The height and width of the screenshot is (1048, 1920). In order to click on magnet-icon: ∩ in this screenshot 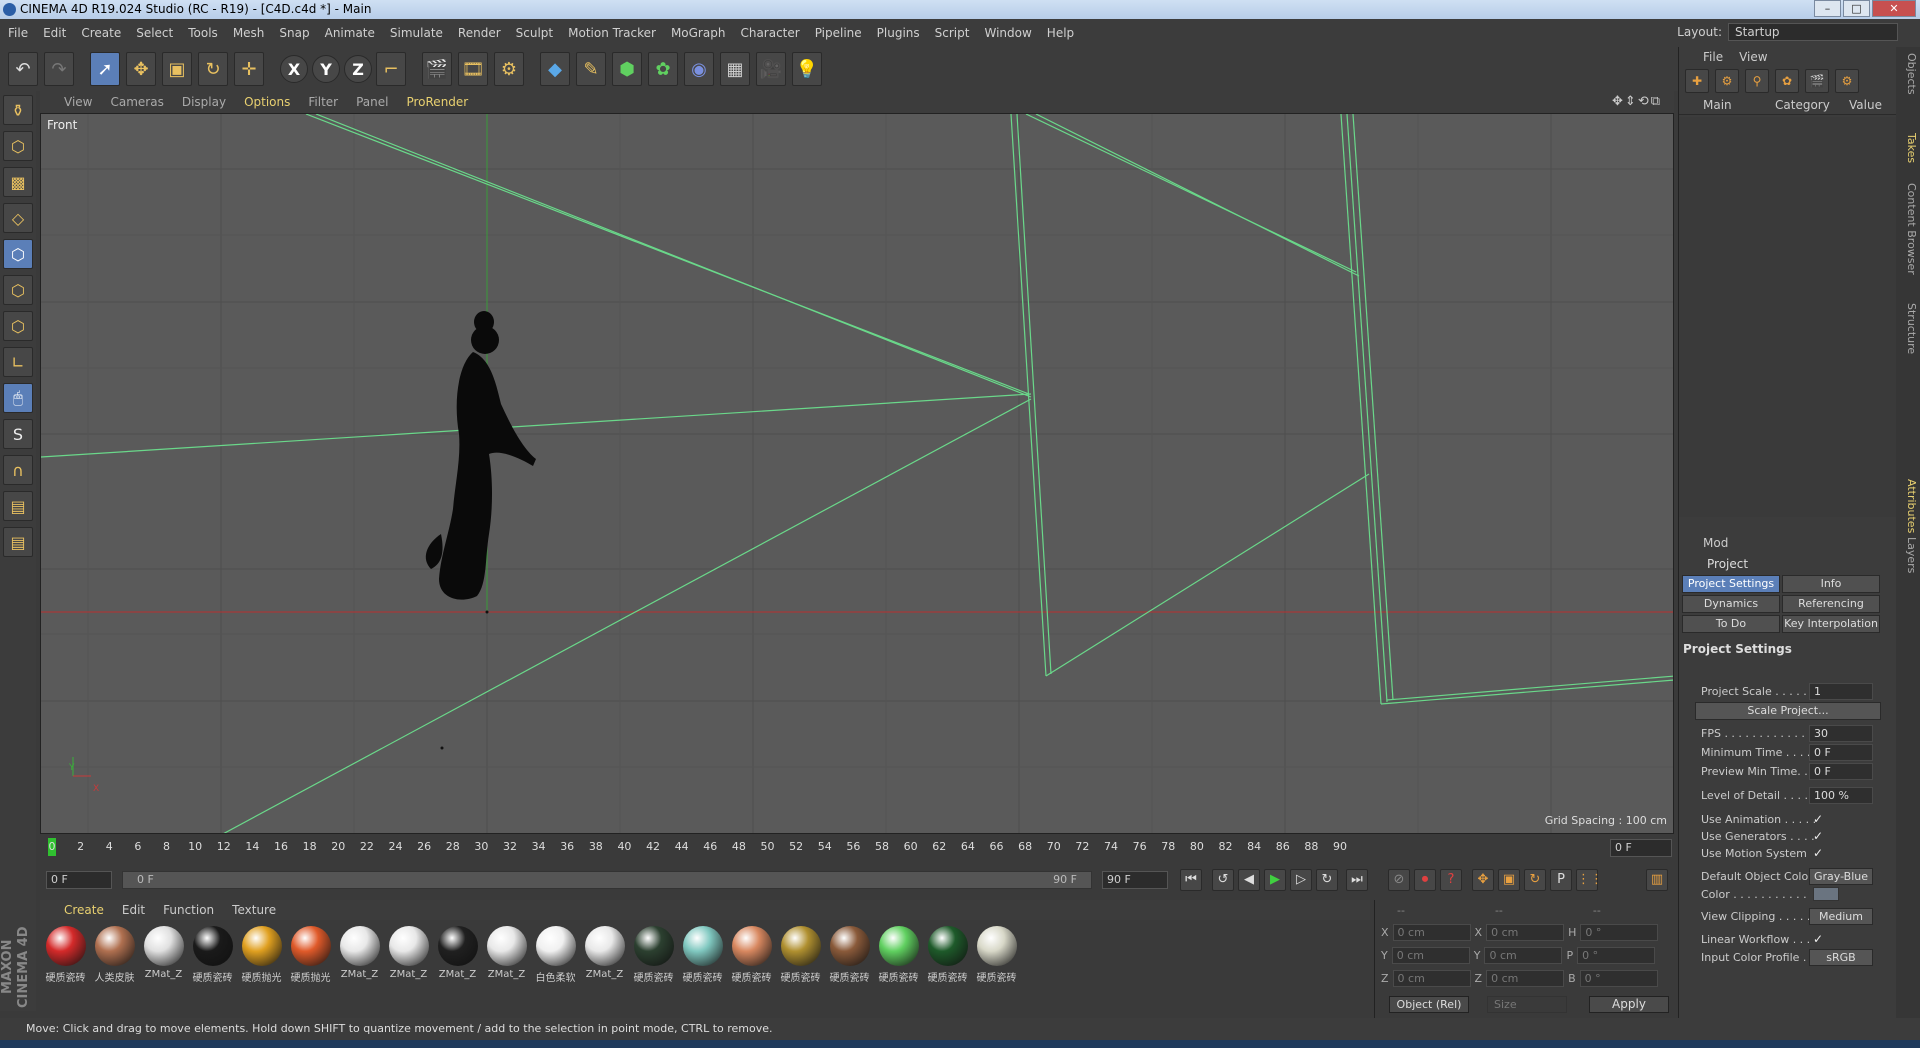, I will do `click(18, 470)`.